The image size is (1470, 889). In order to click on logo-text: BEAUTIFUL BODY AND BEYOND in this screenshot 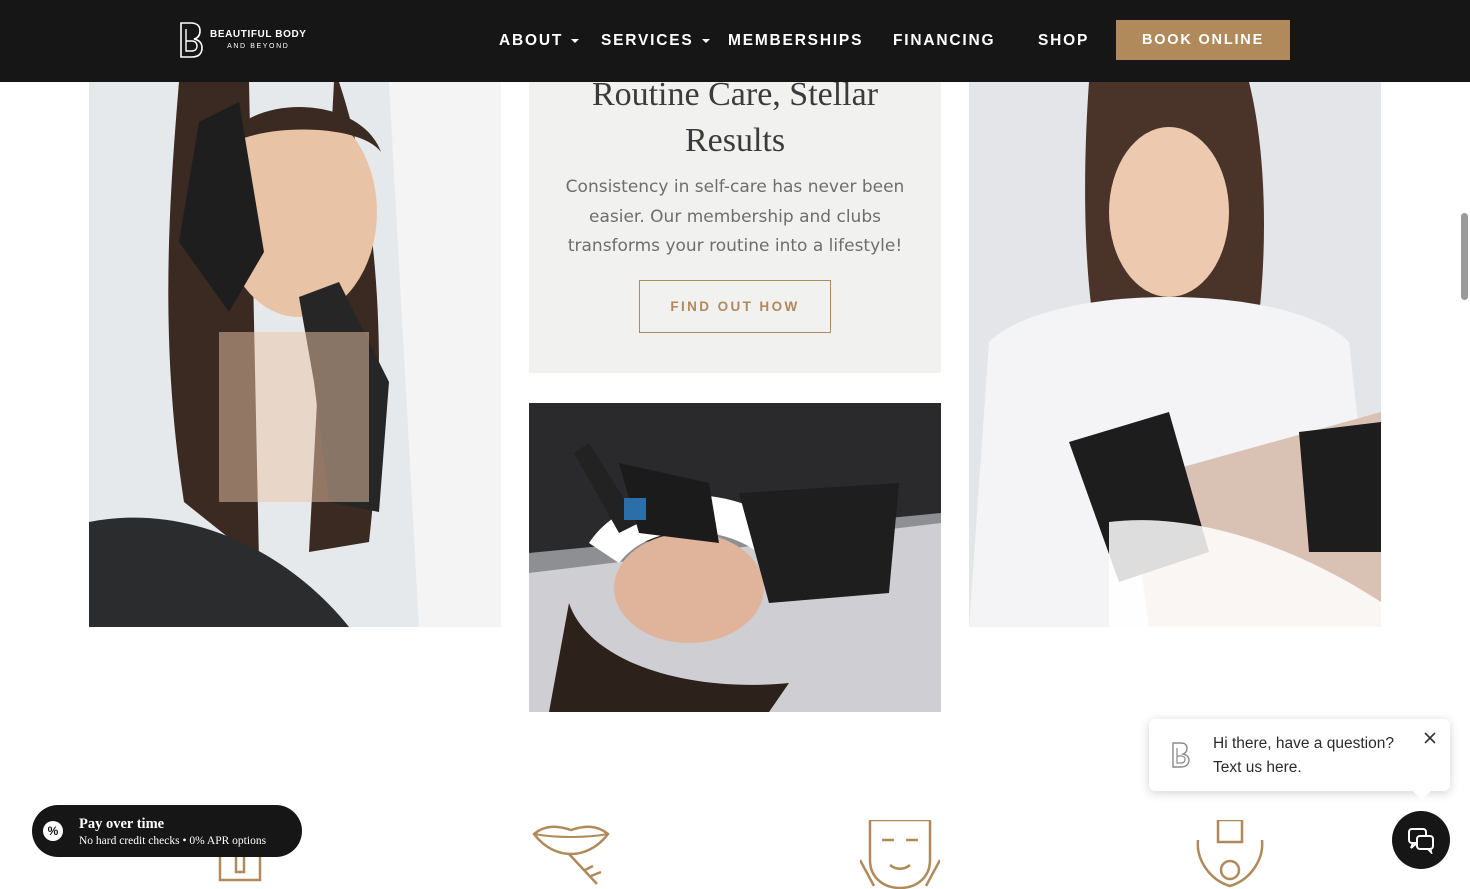, I will do `click(258, 40)`.